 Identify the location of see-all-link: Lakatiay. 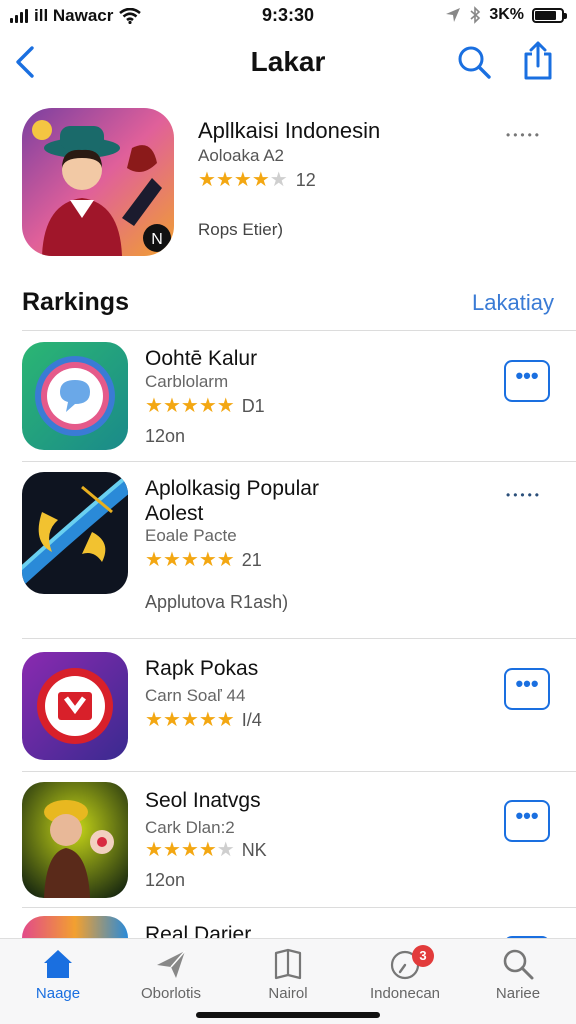
(513, 303).